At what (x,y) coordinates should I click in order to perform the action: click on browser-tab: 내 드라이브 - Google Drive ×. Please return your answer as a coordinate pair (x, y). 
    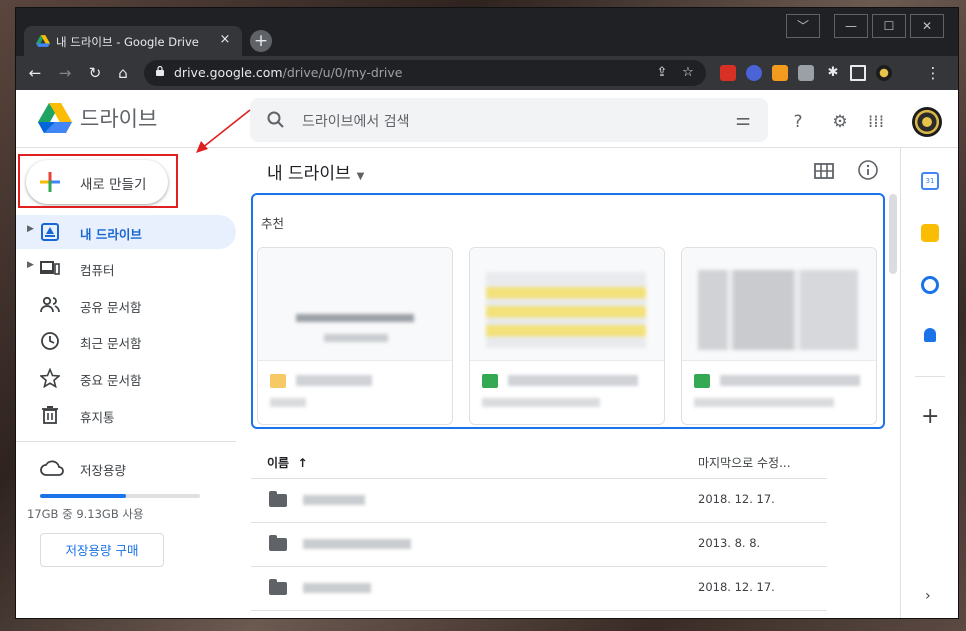
    Looking at the image, I should click on (133, 41).